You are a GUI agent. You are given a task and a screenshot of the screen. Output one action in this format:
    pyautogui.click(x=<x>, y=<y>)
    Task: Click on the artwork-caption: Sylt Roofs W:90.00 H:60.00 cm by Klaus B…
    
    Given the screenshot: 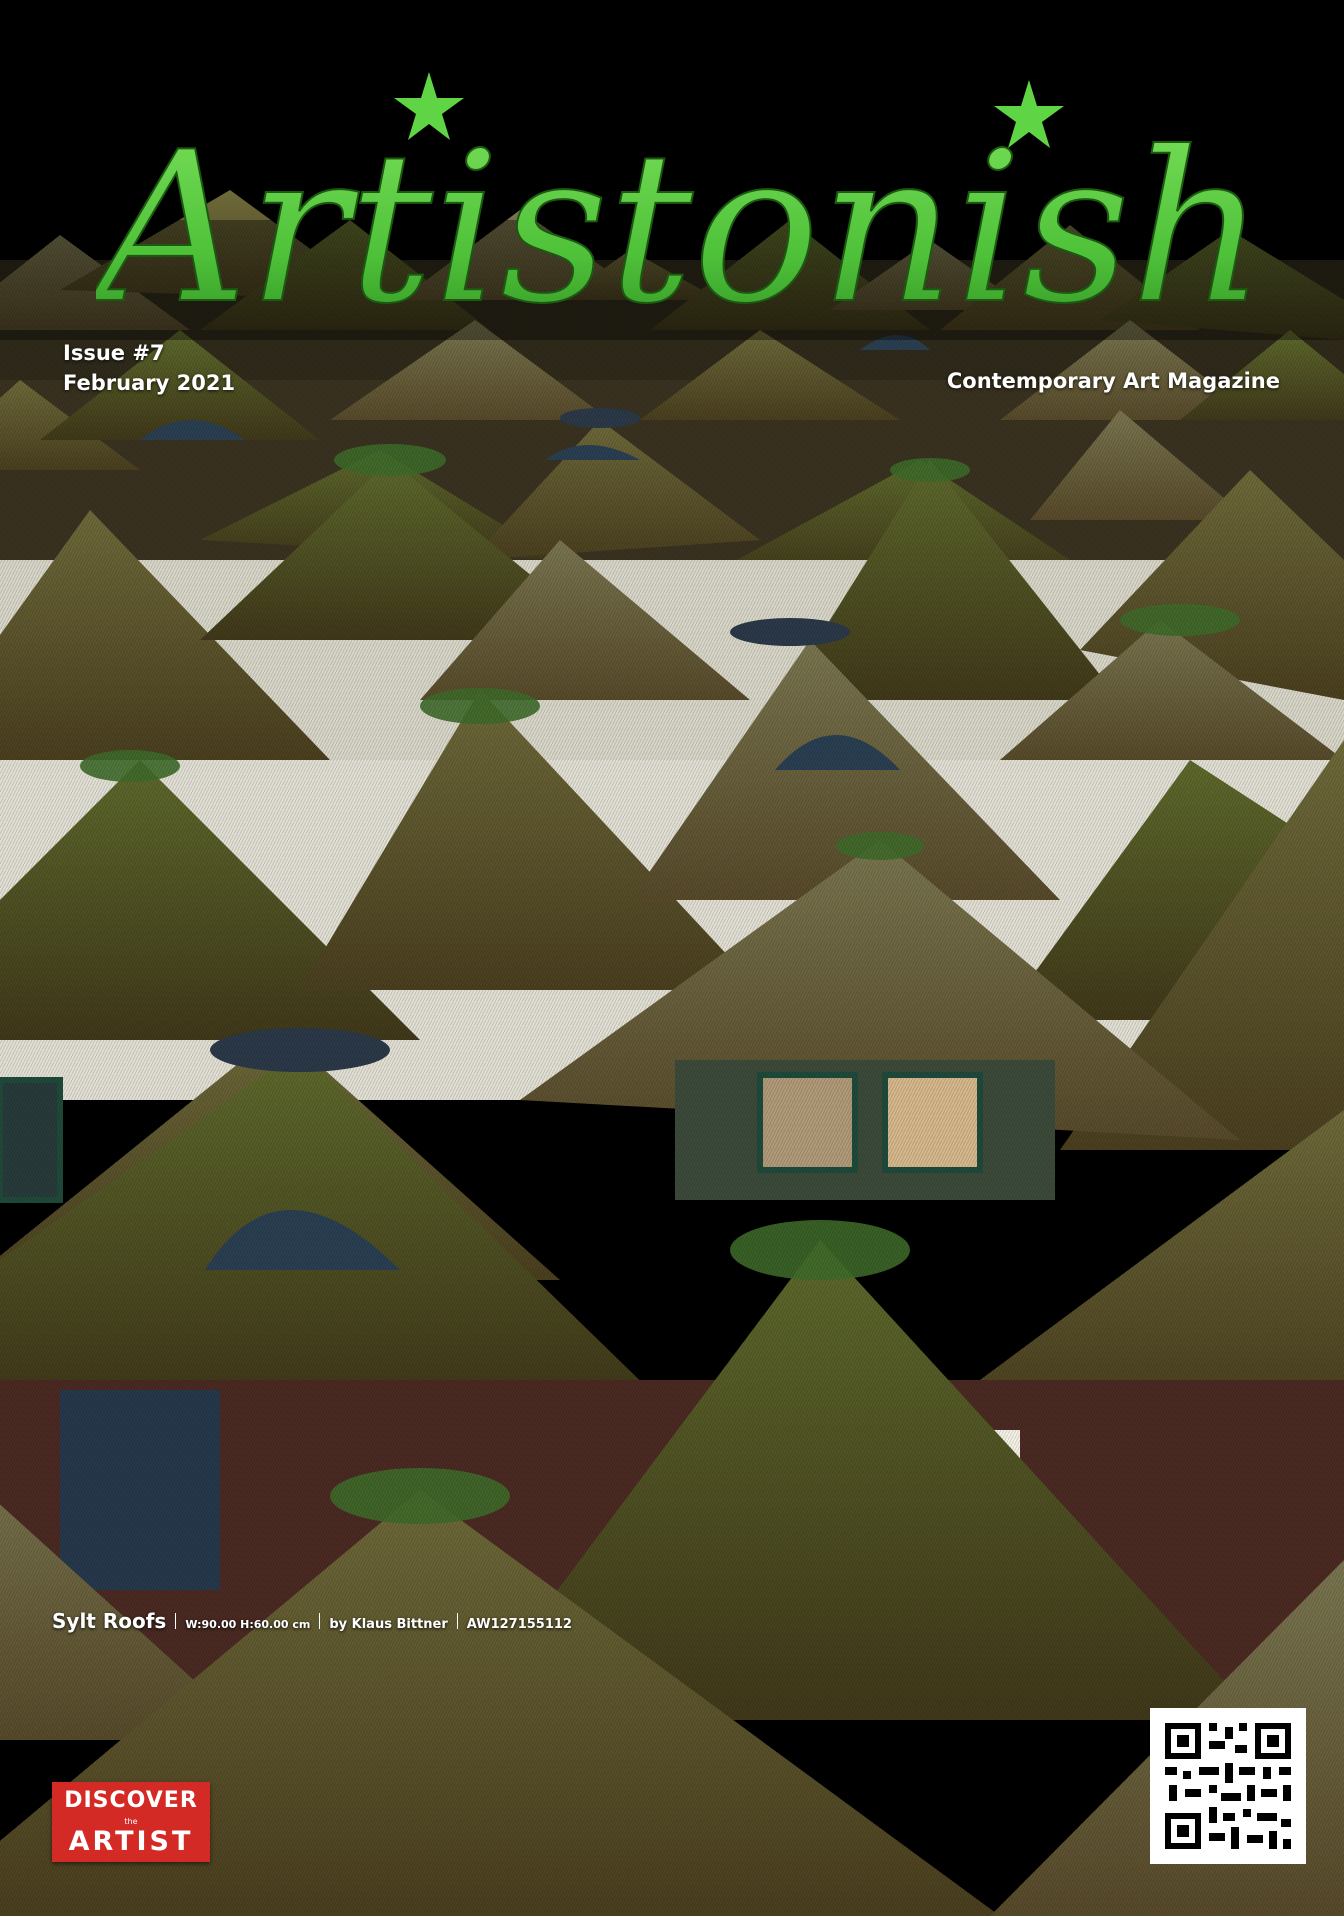 What is the action you would take?
    pyautogui.click(x=312, y=1621)
    